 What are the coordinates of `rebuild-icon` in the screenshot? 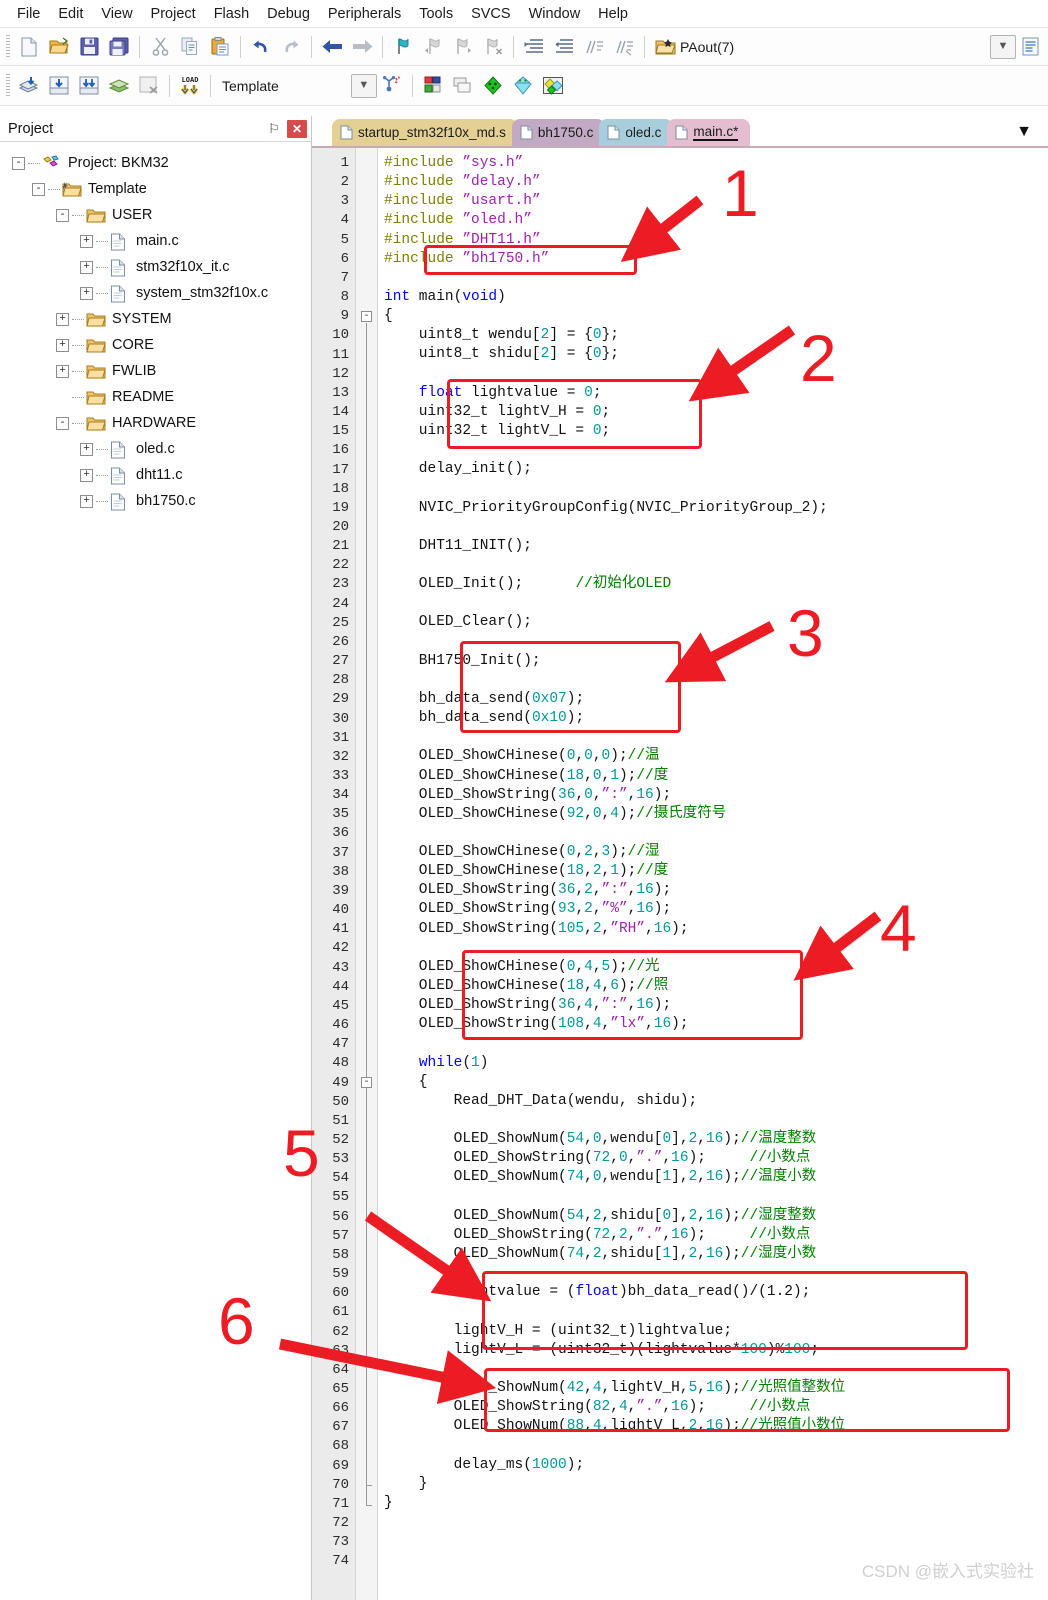 It's located at (89, 86).